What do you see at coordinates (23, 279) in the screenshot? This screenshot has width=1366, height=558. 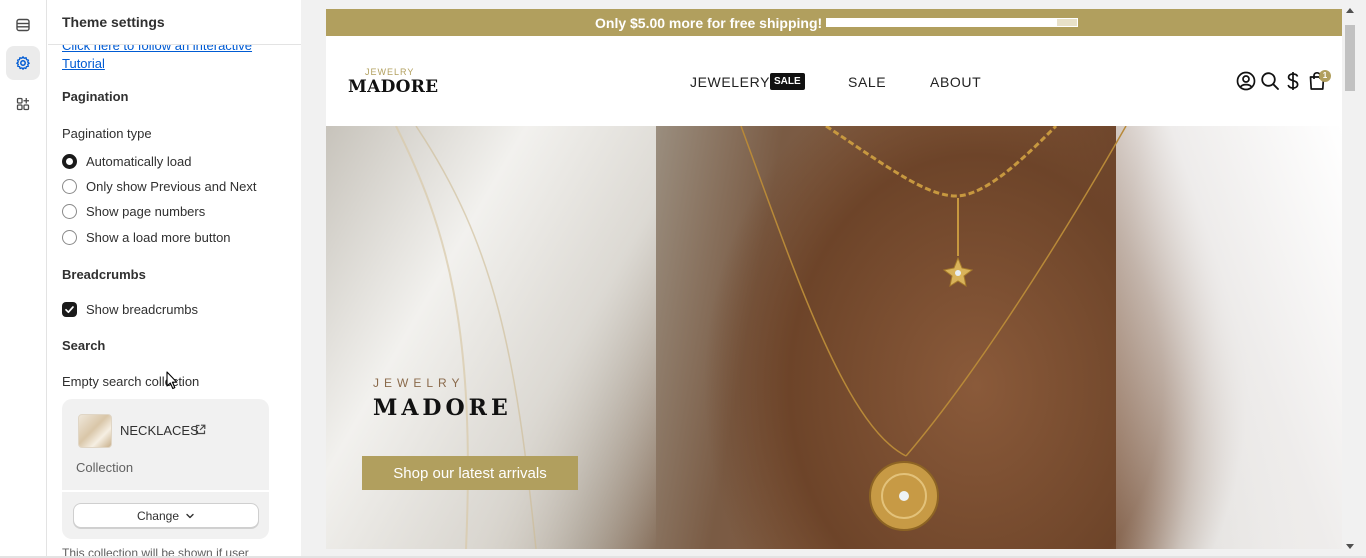 I see `editor-sidebar-rail` at bounding box center [23, 279].